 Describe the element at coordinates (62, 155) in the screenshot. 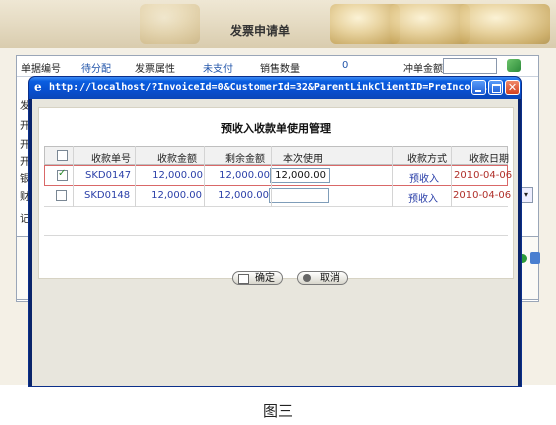

I see `select-all-checkbox` at that location.